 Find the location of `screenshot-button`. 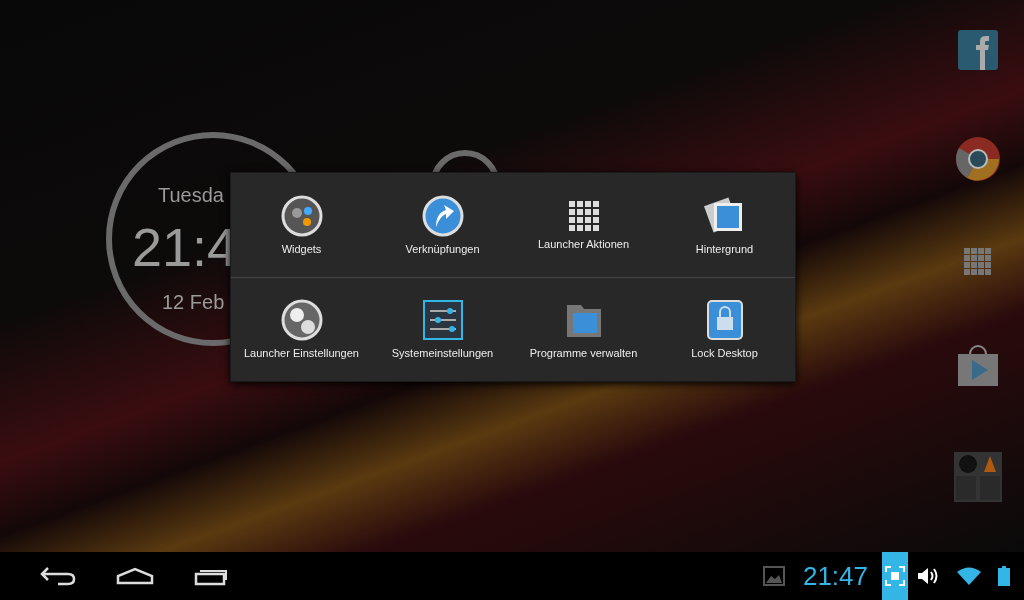

screenshot-button is located at coordinates (895, 576).